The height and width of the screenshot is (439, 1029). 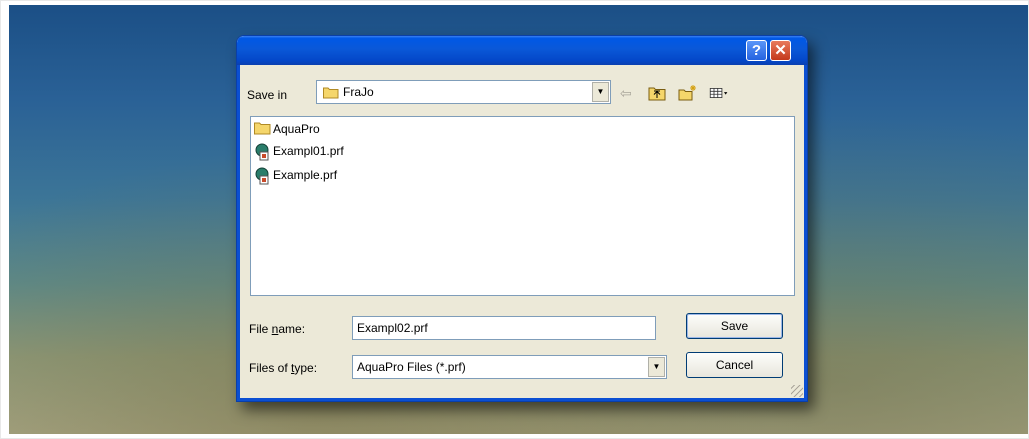 I want to click on close-button: ✕, so click(x=780, y=50).